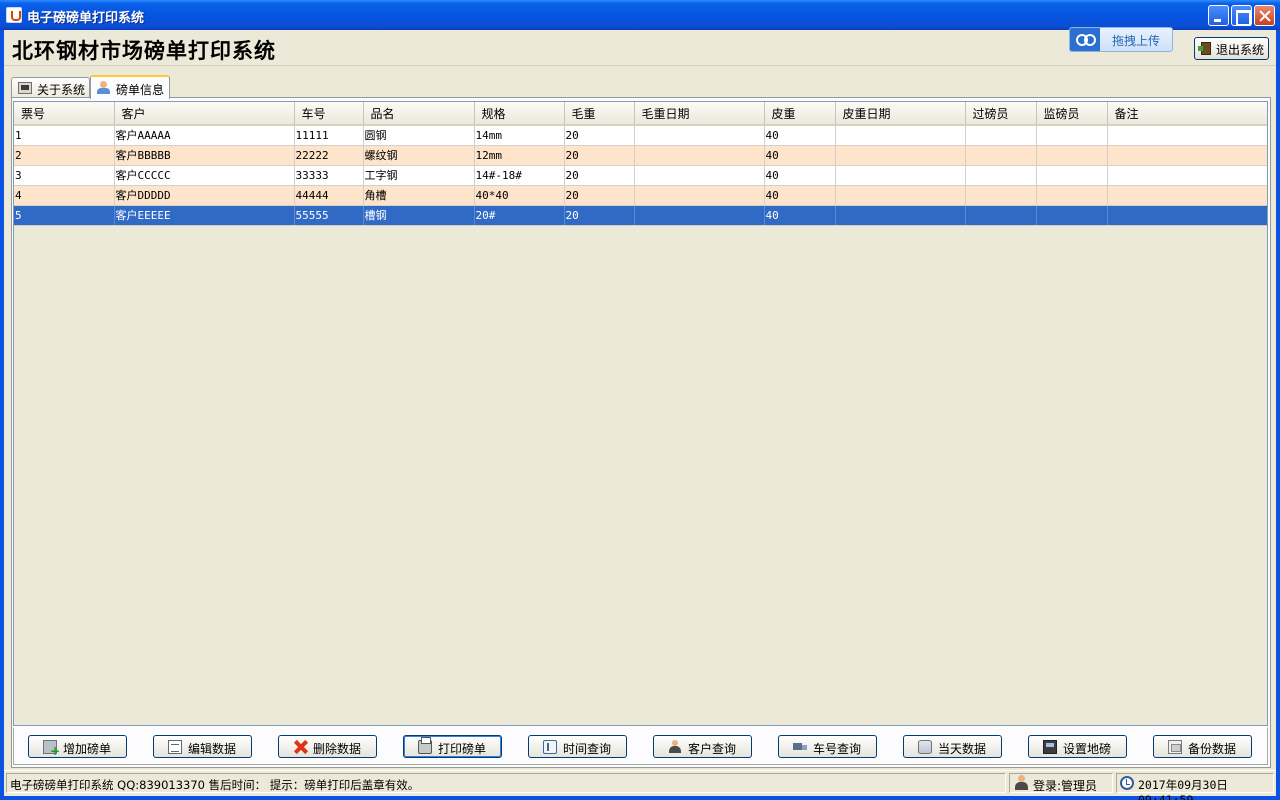 The width and height of the screenshot is (1280, 800). I want to click on column-header: 皮重, so click(800, 114).